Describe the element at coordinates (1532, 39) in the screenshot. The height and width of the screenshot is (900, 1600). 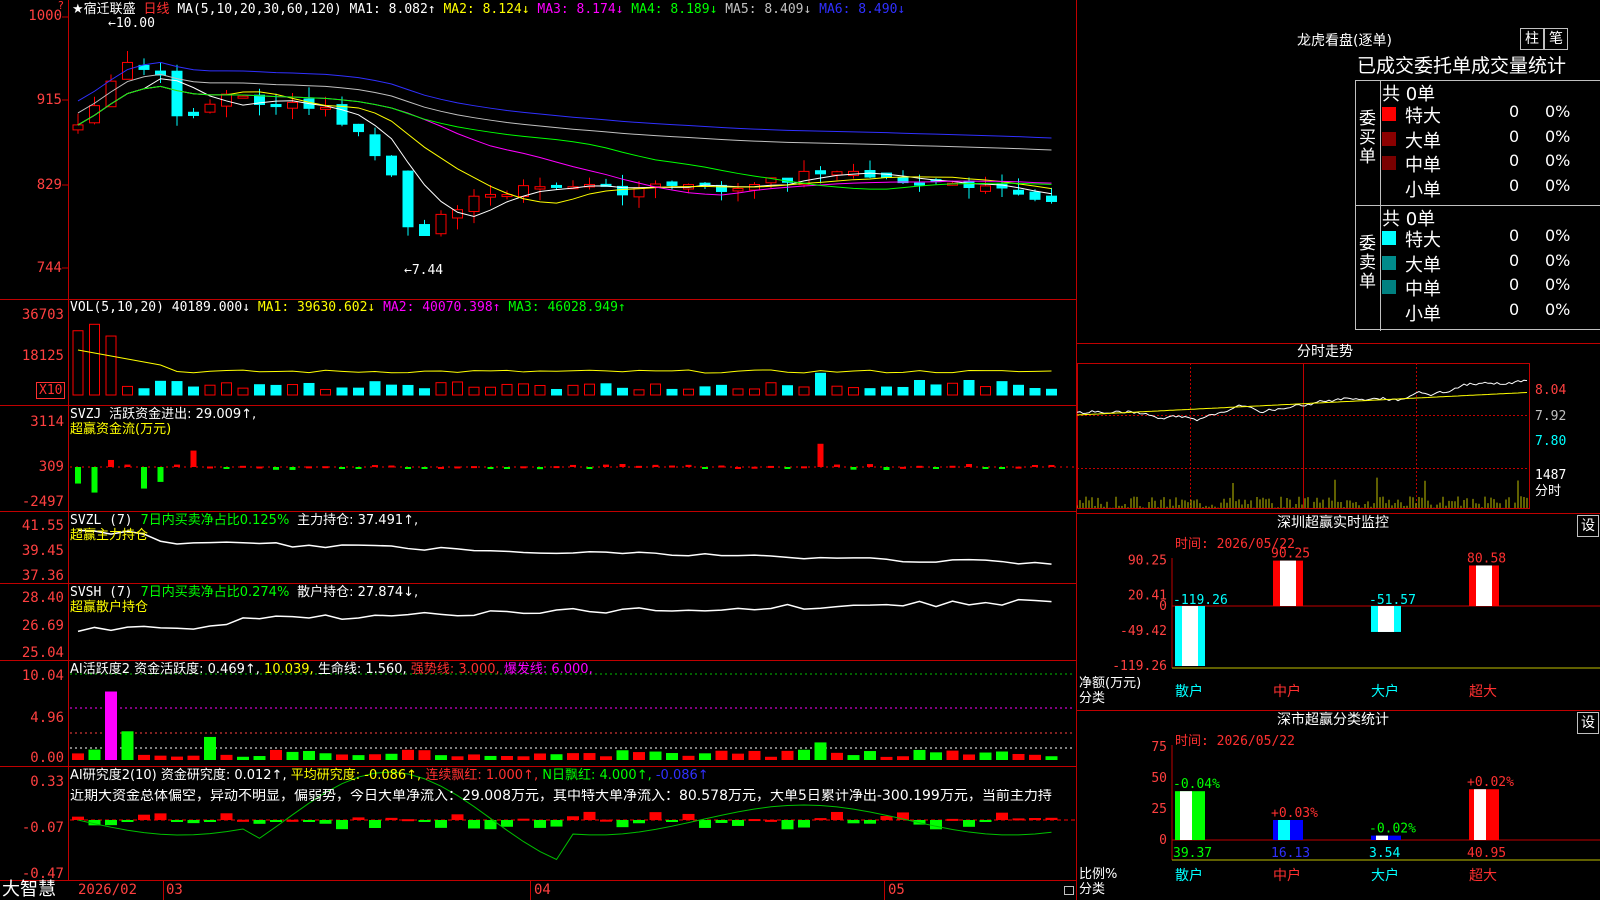
I see `bar-mode-button: 柱` at that location.